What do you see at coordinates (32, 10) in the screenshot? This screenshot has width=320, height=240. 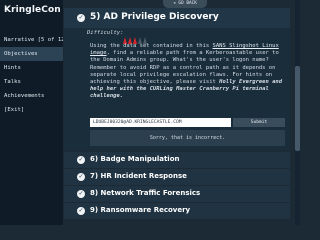 I see `brand-title: KringleCon` at bounding box center [32, 10].